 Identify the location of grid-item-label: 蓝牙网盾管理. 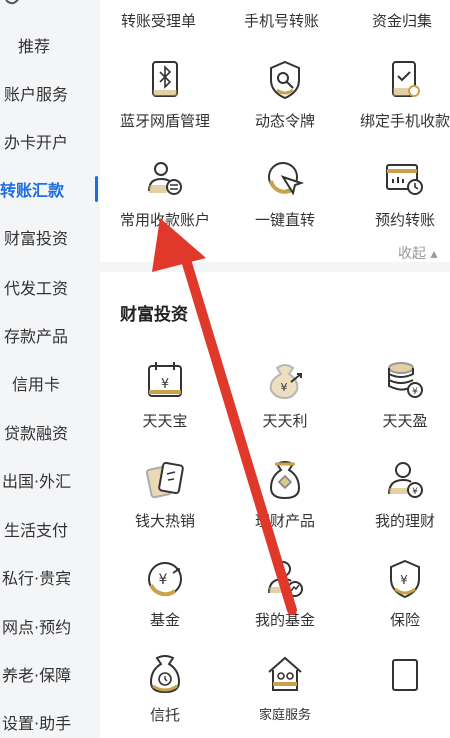
(164, 121).